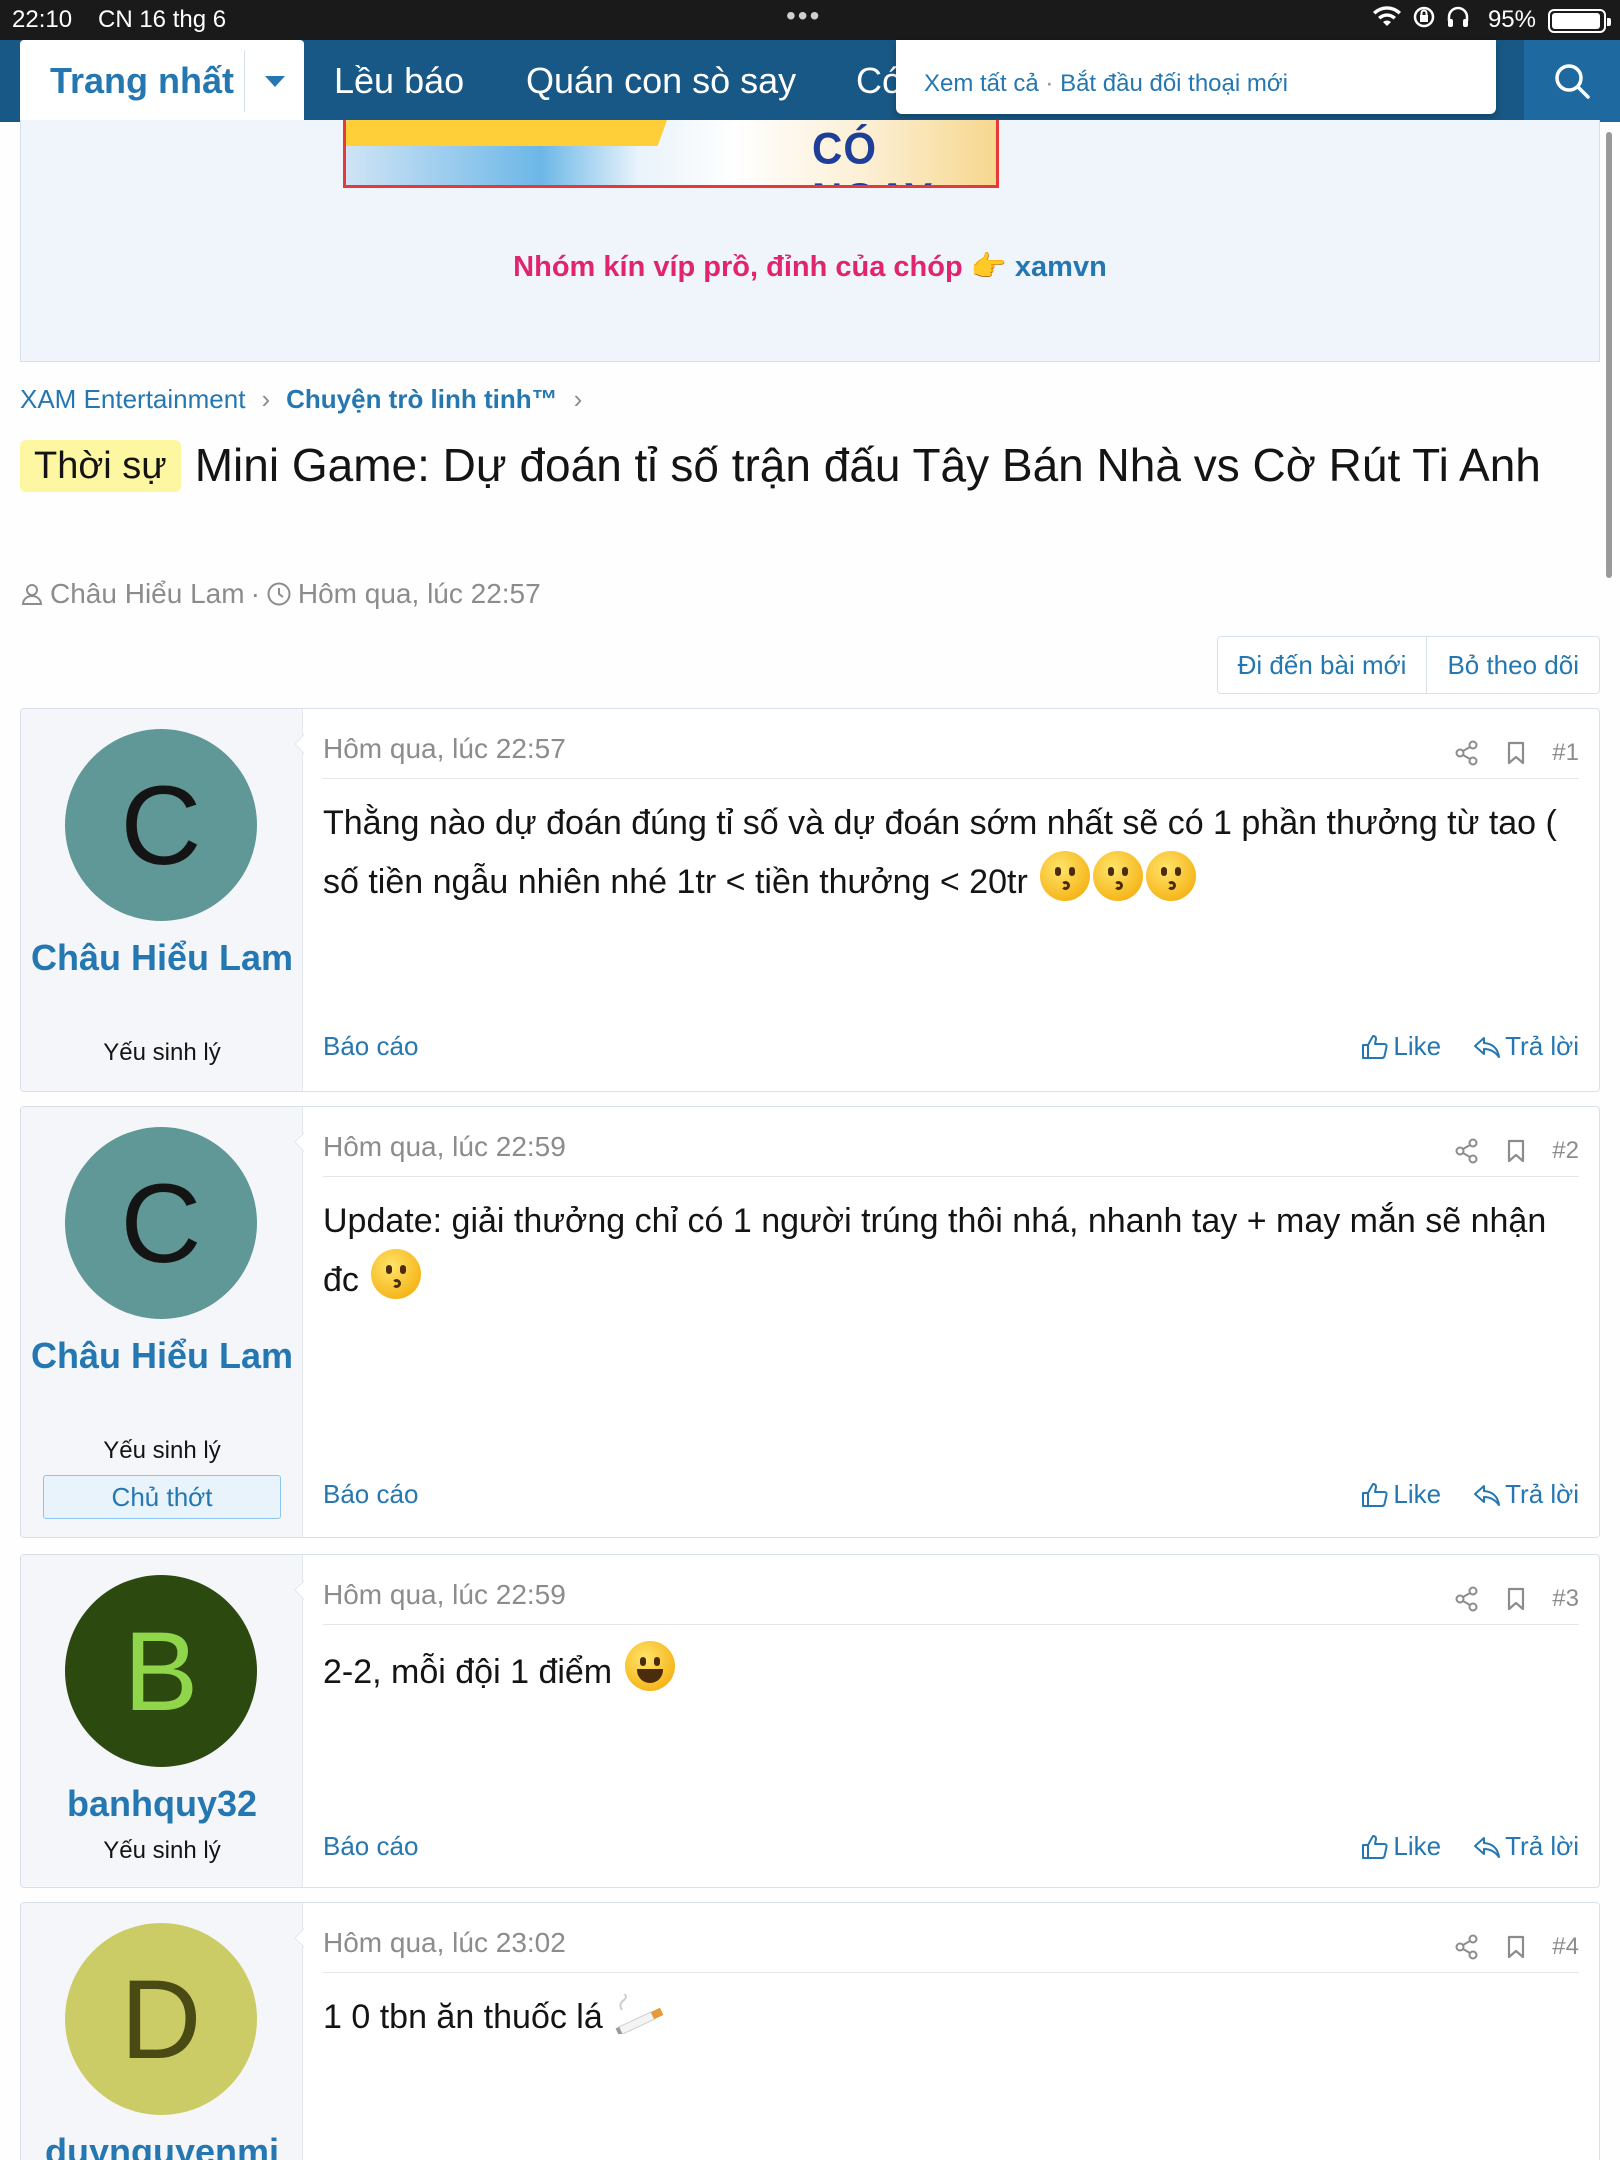 Image resolution: width=1620 pixels, height=2160 pixels. Describe the element at coordinates (100, 466) in the screenshot. I see `thread-prefix-badge: Thời sự` at that location.